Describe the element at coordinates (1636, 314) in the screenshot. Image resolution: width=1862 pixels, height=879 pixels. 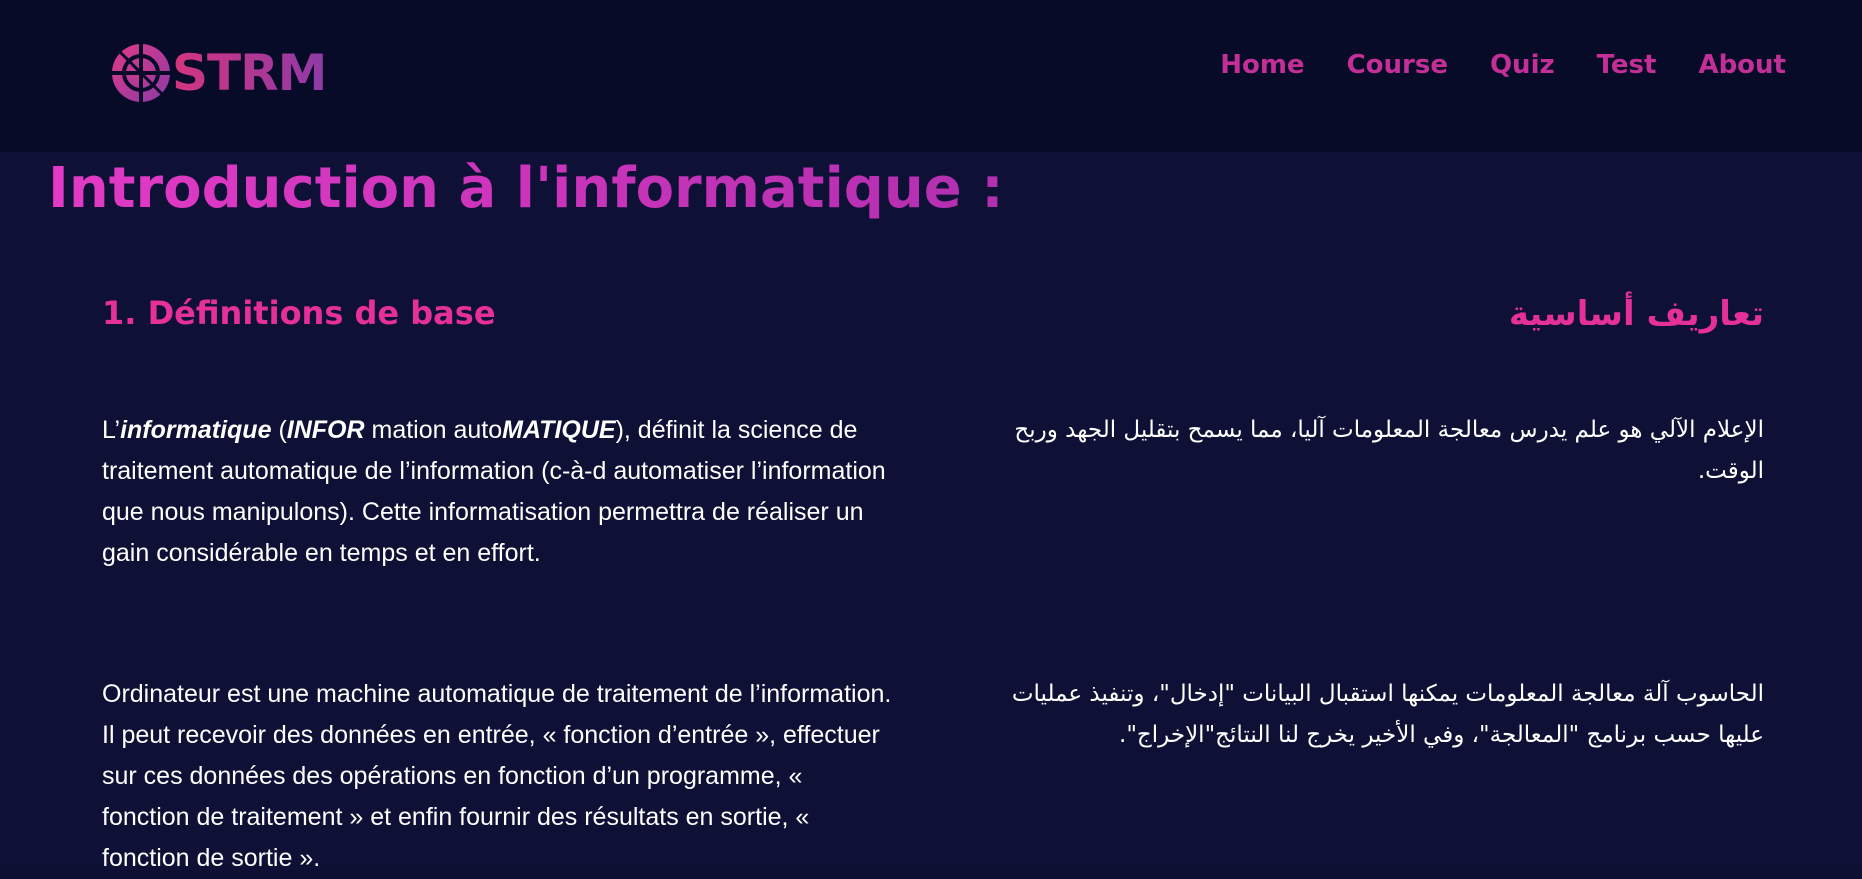
I see `section-title-ar: تعاريف أساسية` at that location.